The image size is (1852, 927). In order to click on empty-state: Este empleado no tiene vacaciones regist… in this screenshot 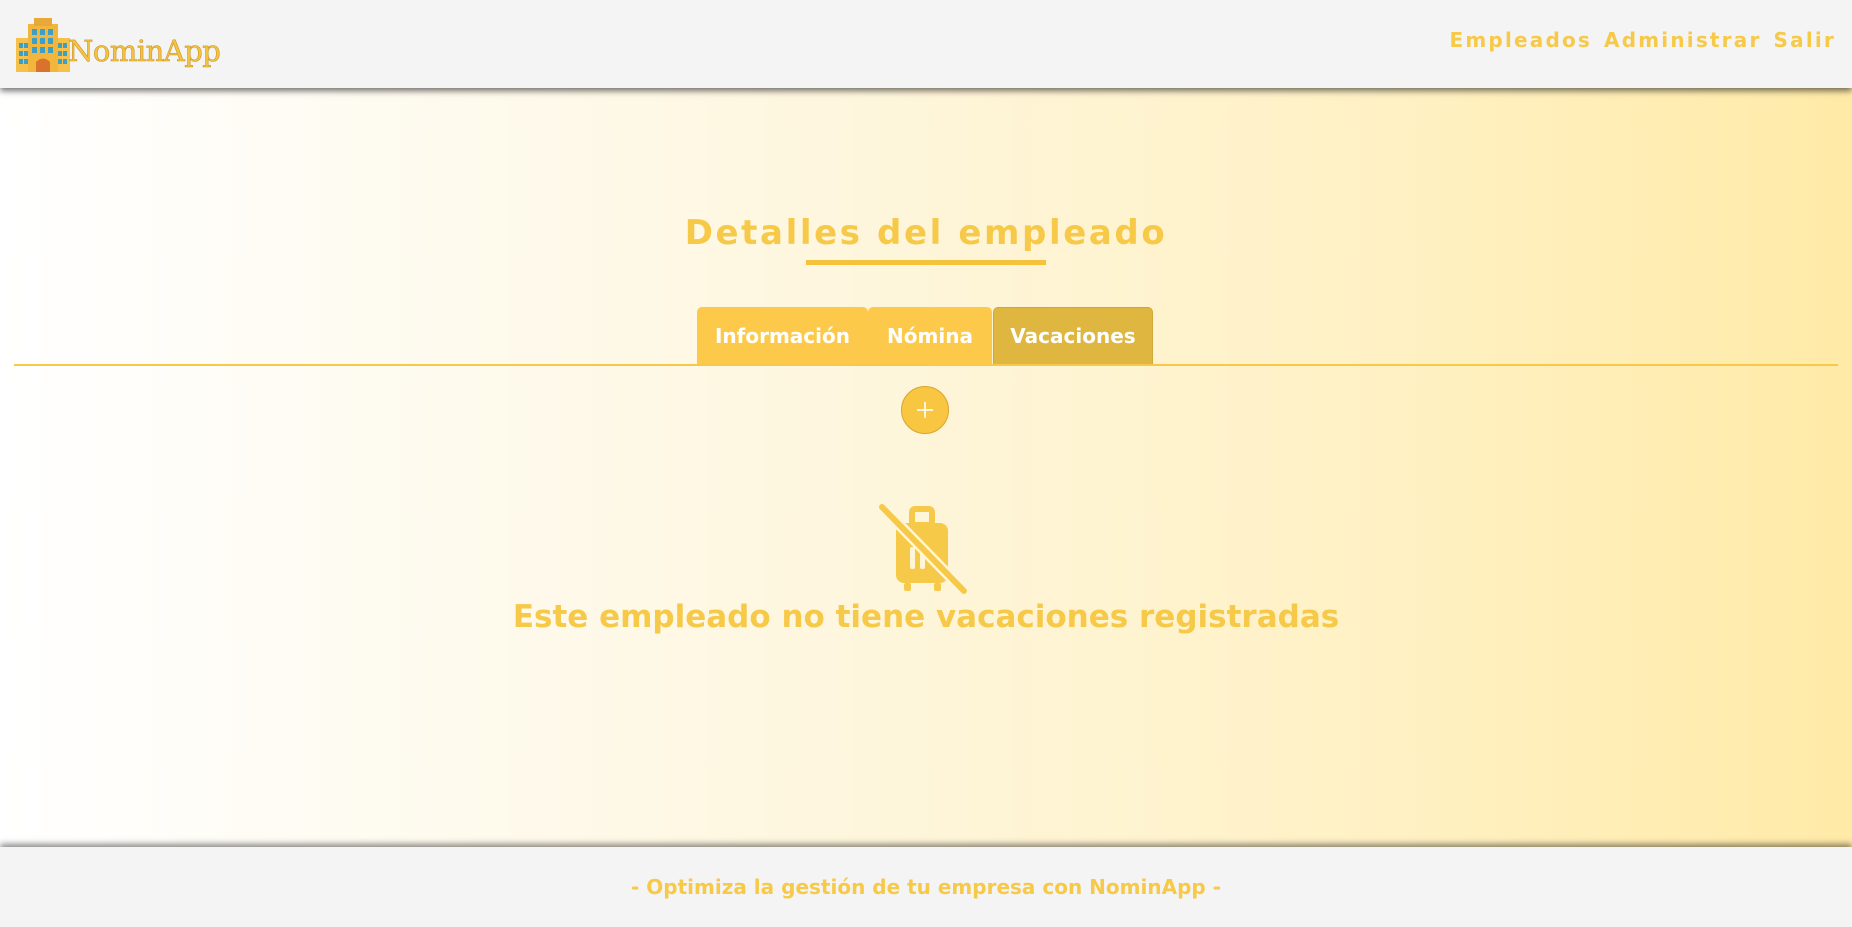, I will do `click(926, 617)`.